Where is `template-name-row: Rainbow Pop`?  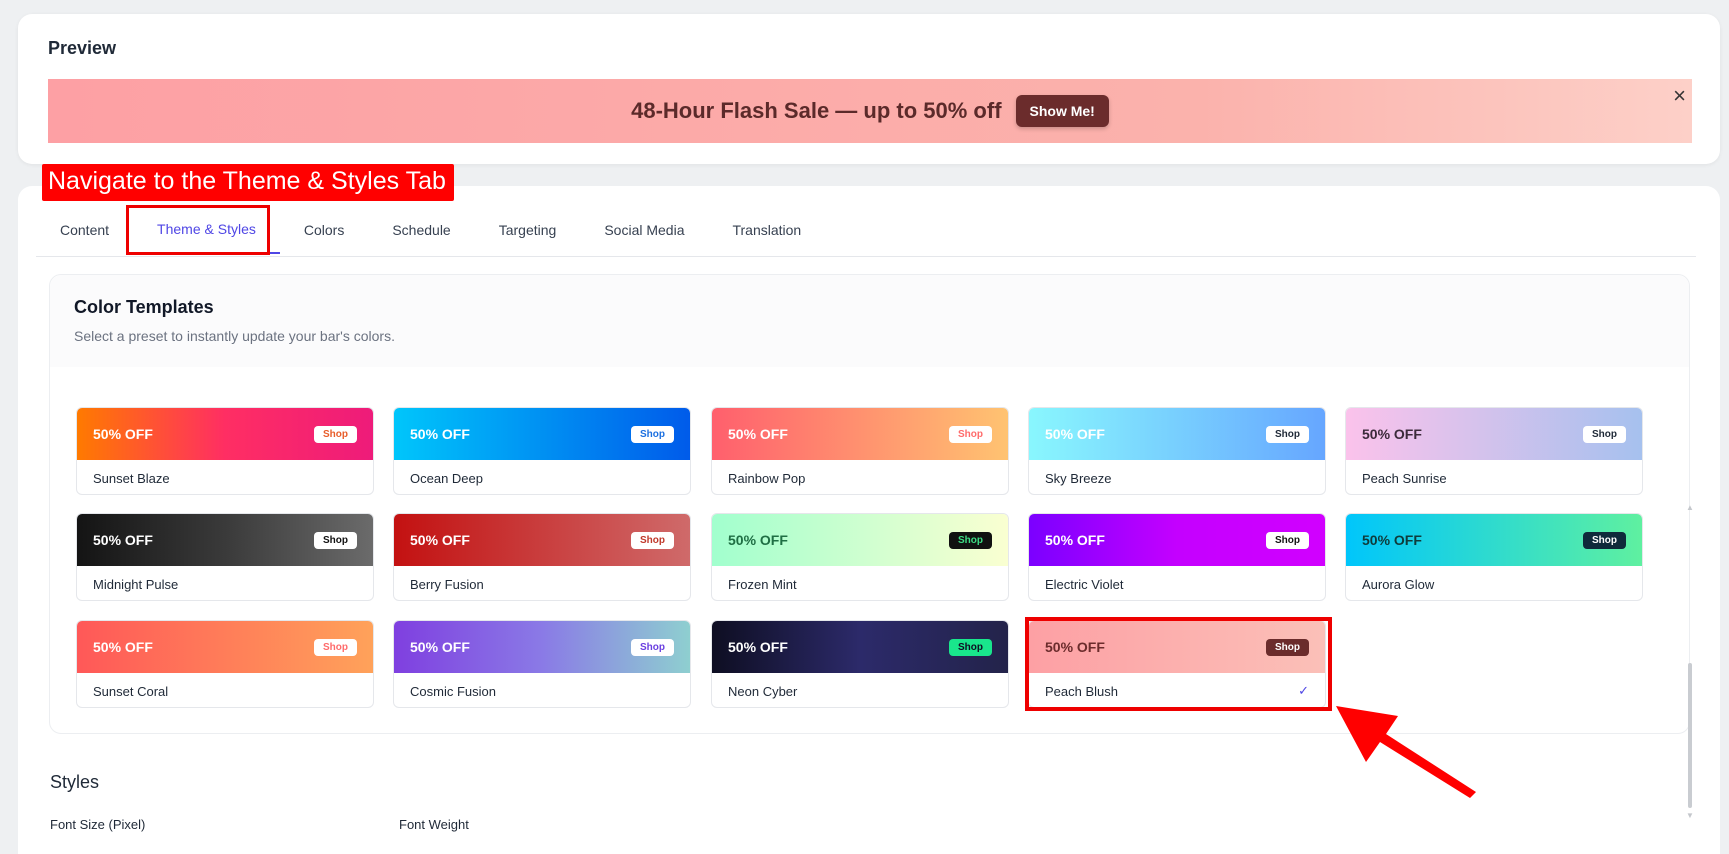 template-name-row: Rainbow Pop is located at coordinates (860, 477).